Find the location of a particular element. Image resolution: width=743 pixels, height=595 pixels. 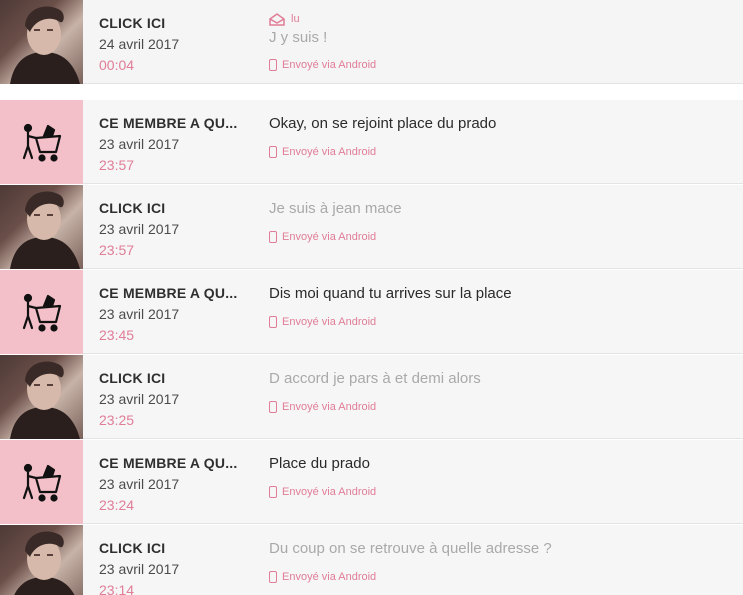

message-meta: CE MEMBRE A QU... 23 avril 2017 23:45 is located at coordinates (179, 314).